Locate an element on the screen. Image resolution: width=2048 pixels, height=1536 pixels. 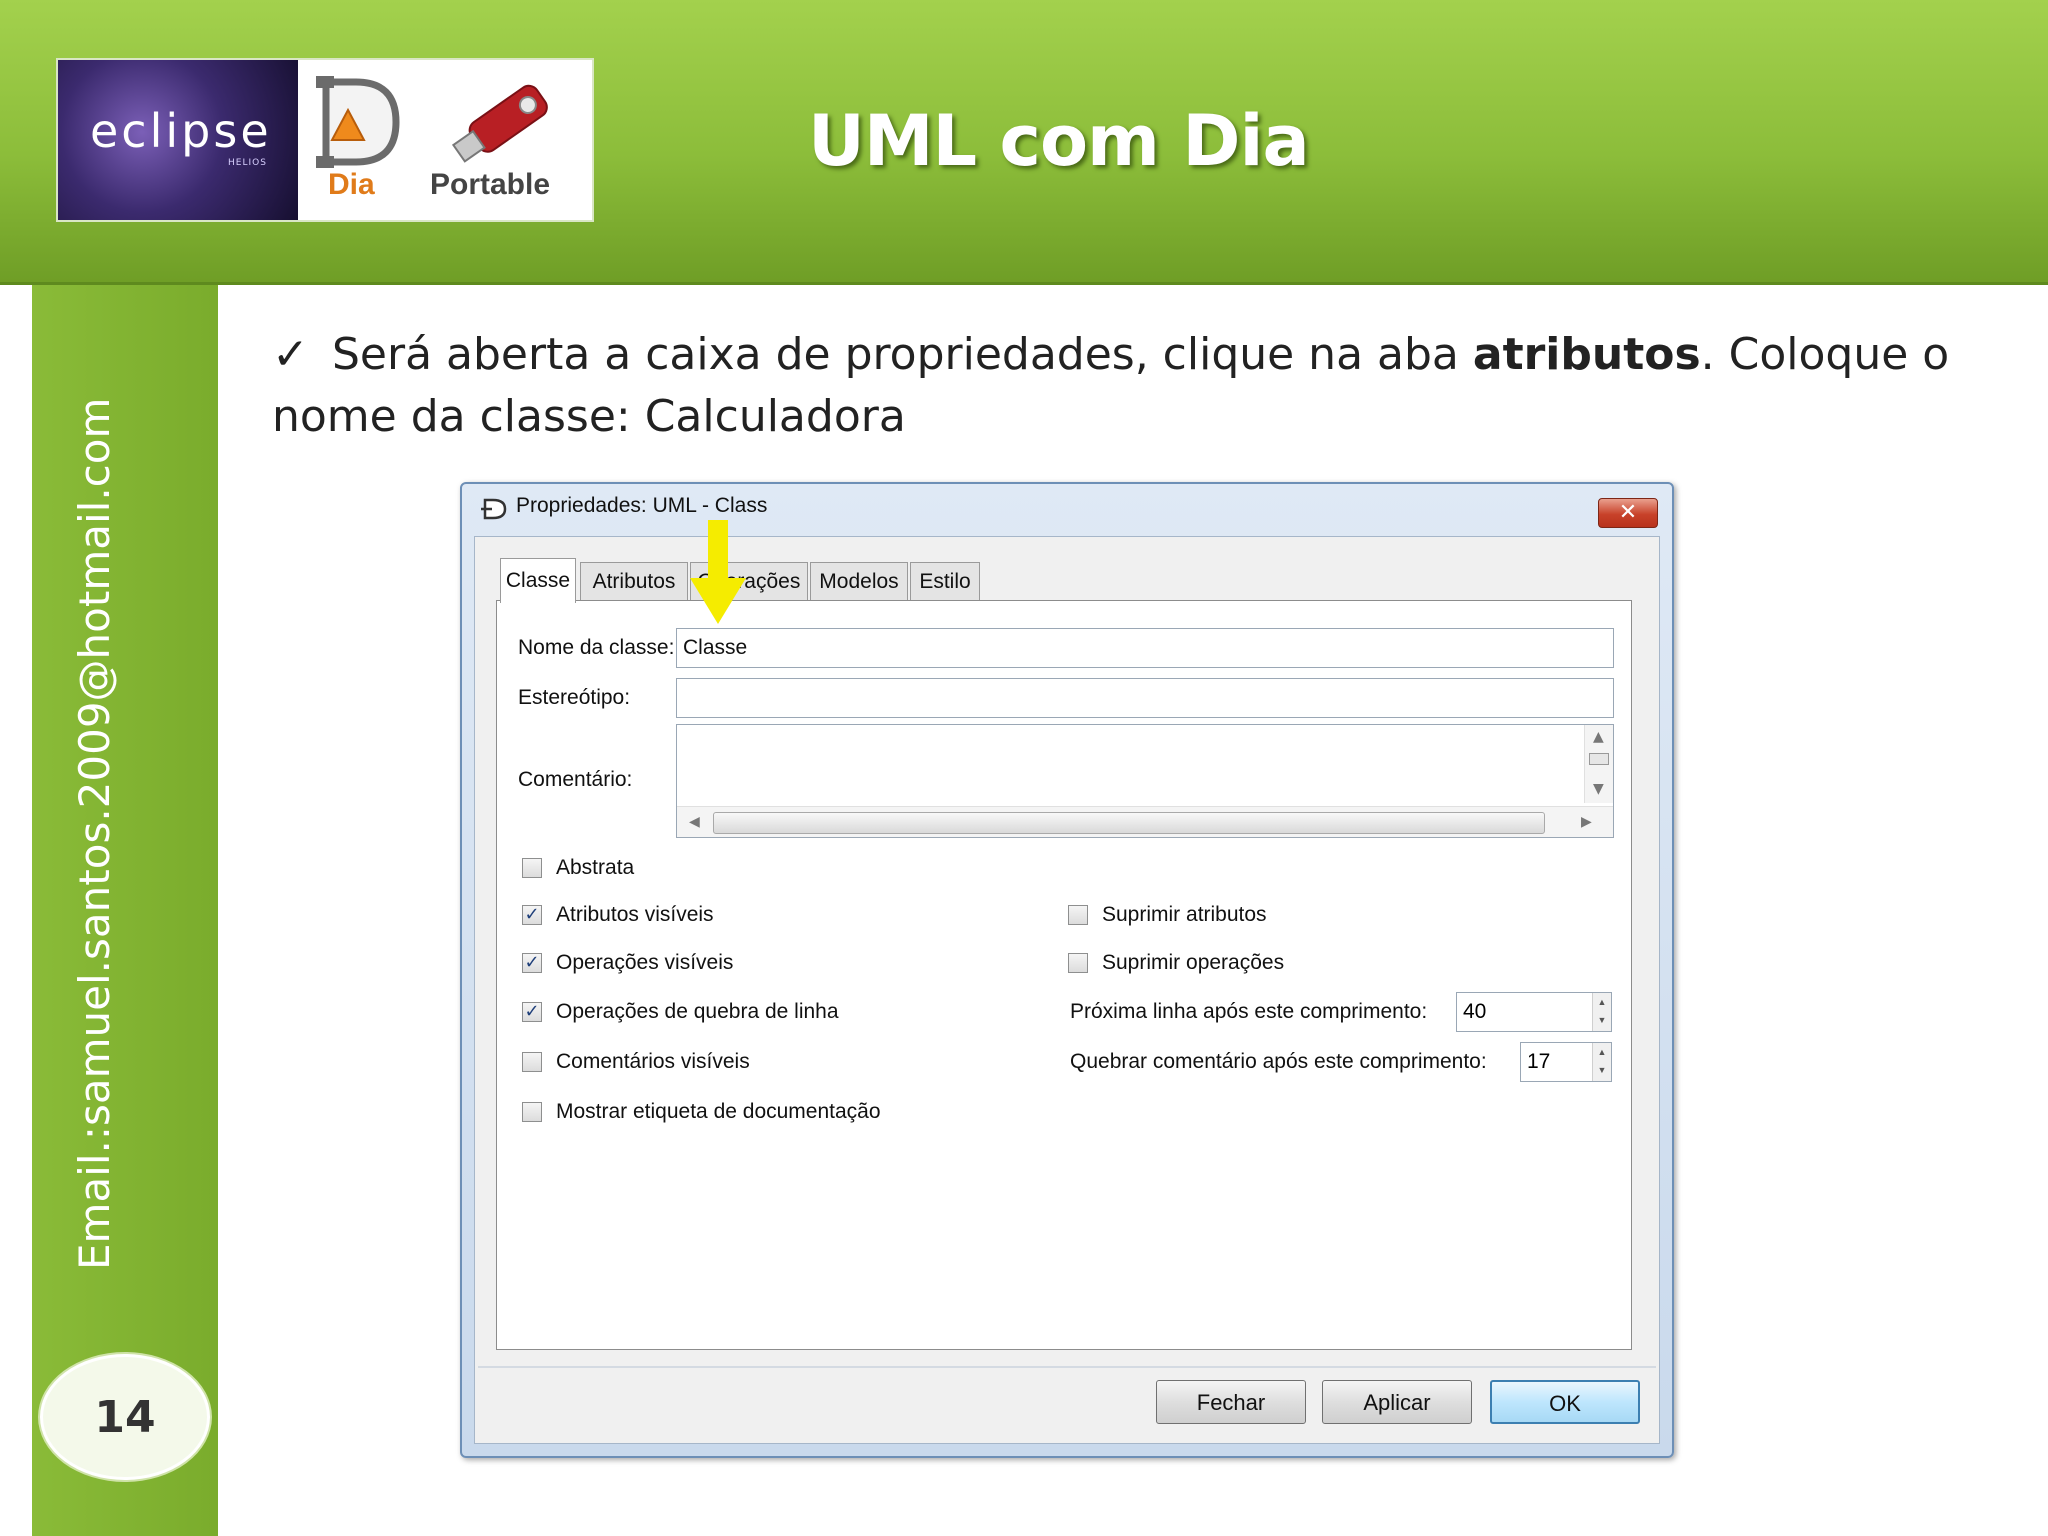
mostrar-etiqueta-checkbox is located at coordinates (532, 1112).